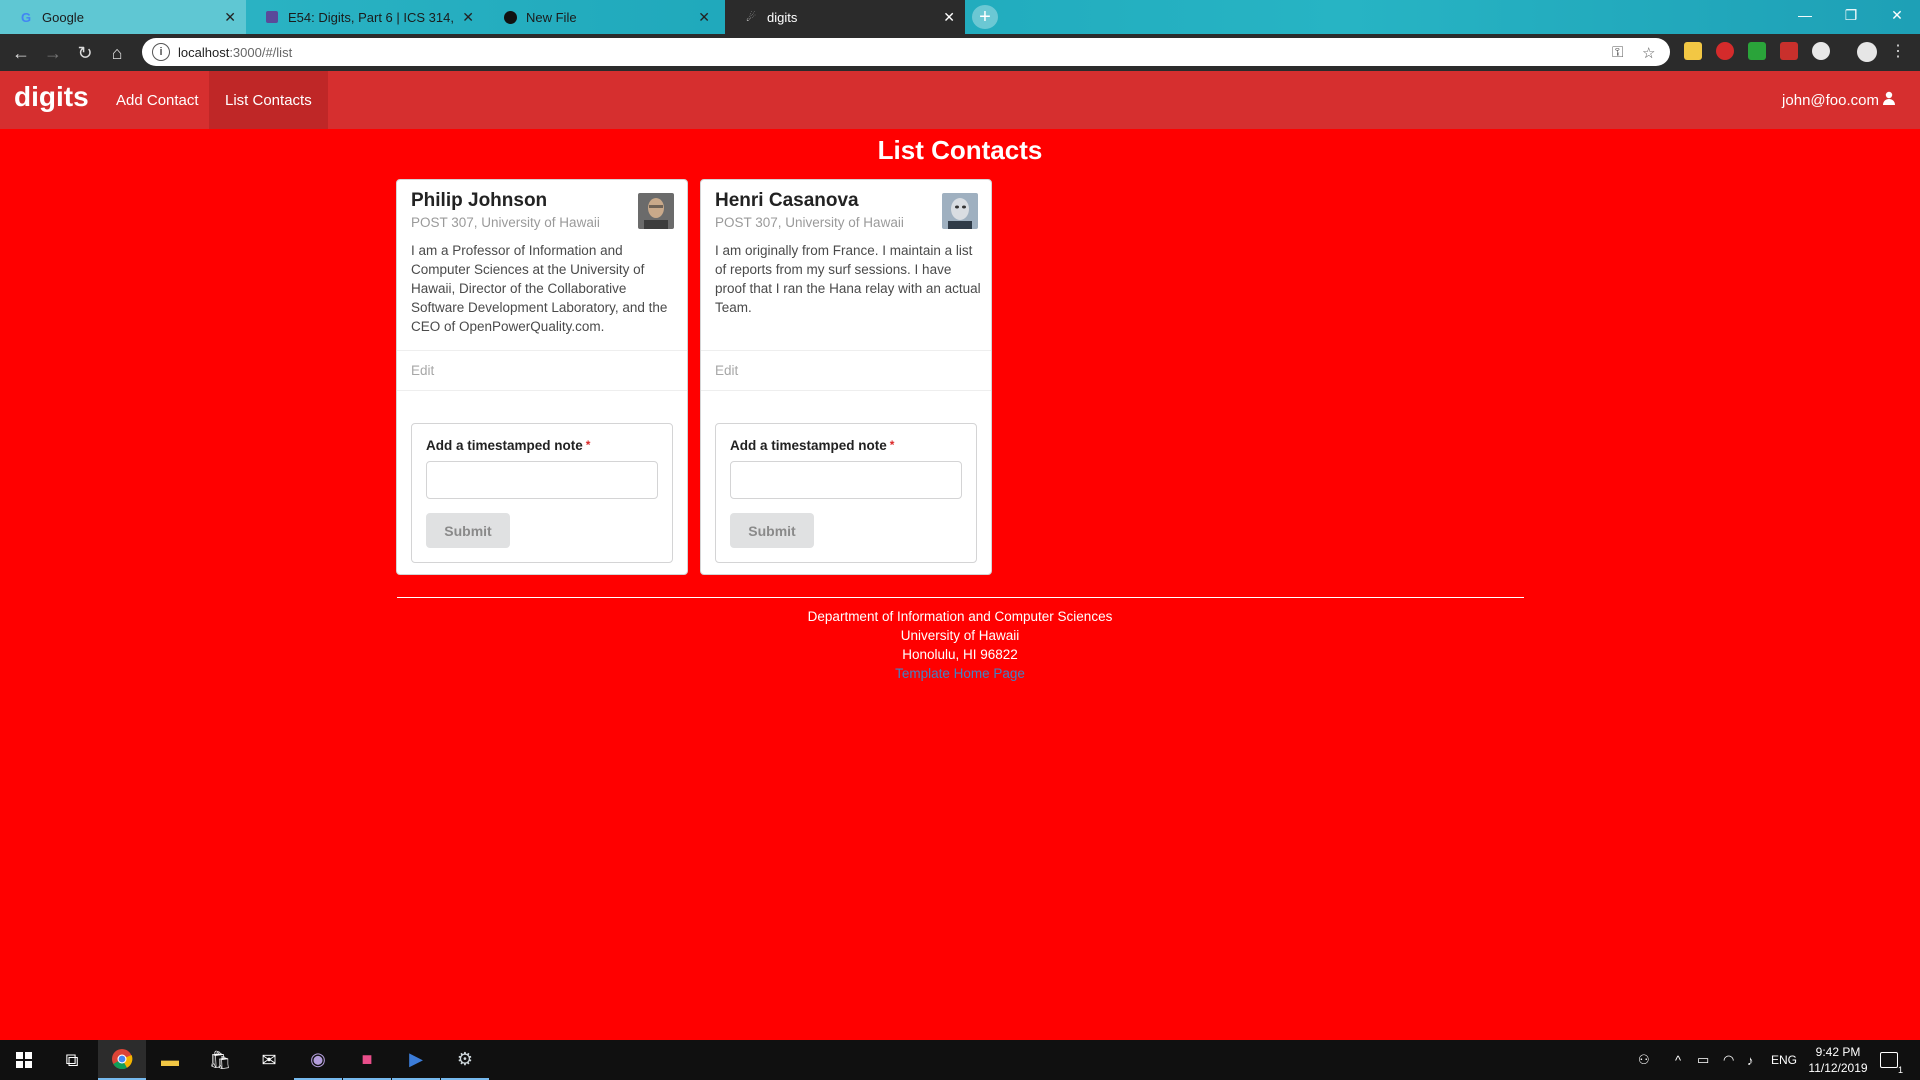 This screenshot has height=1080, width=1920. What do you see at coordinates (1838, 1052) in the screenshot?
I see `clock-time: 9:42 PM` at bounding box center [1838, 1052].